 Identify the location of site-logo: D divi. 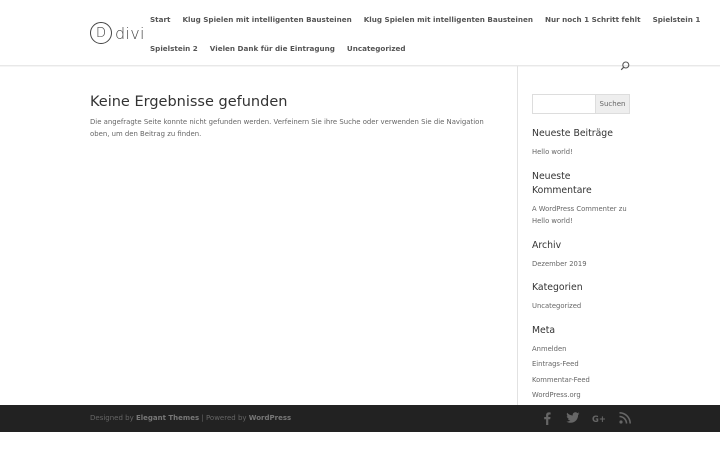
(117, 33).